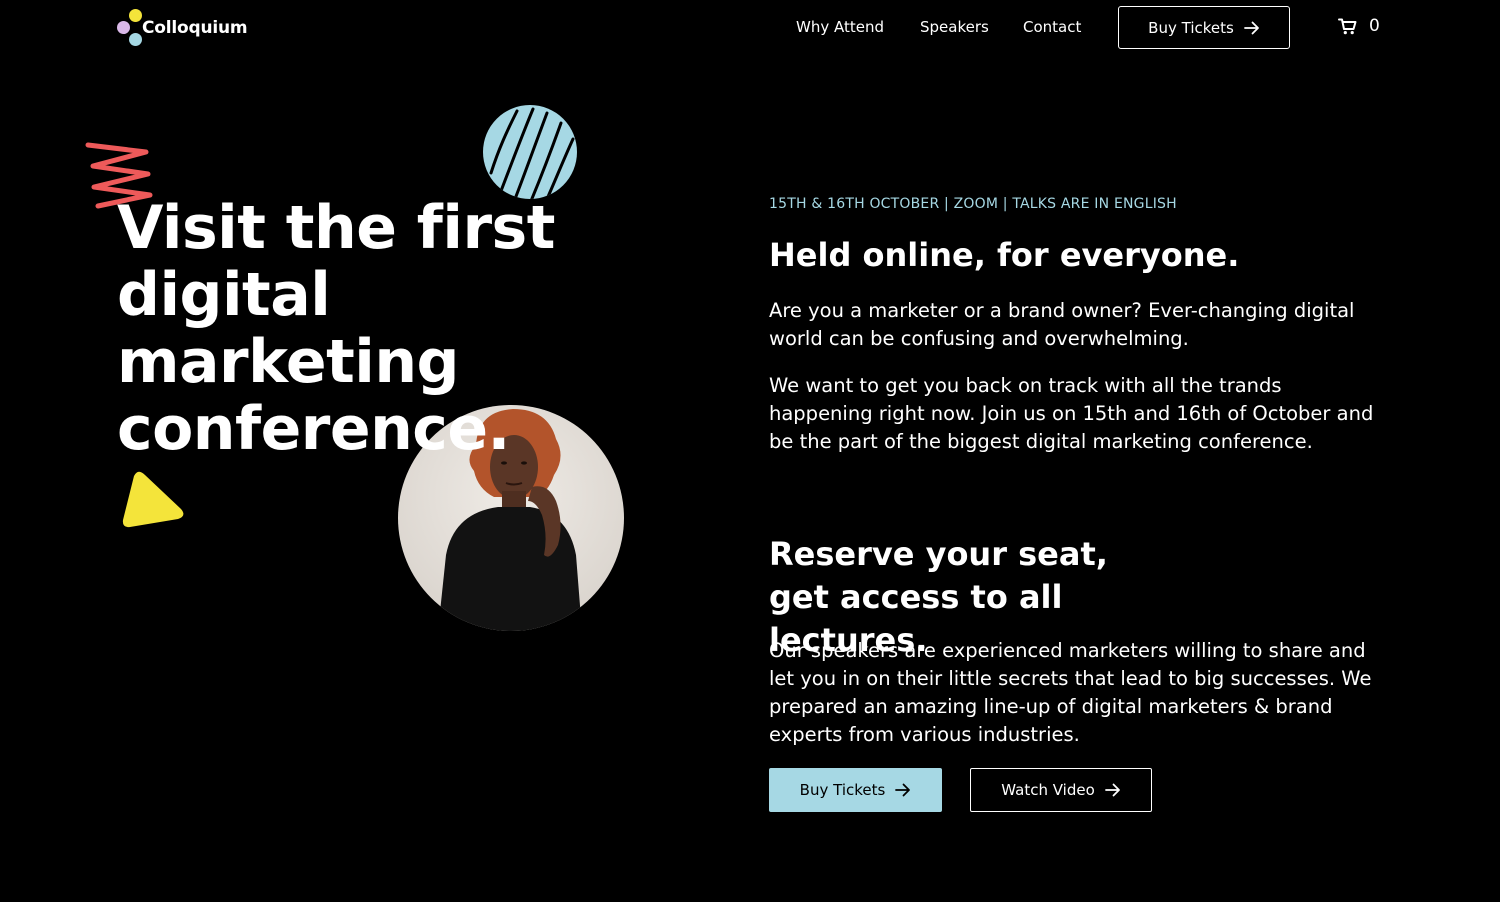 The image size is (1500, 902). I want to click on logo-dot-yellow, so click(135, 15).